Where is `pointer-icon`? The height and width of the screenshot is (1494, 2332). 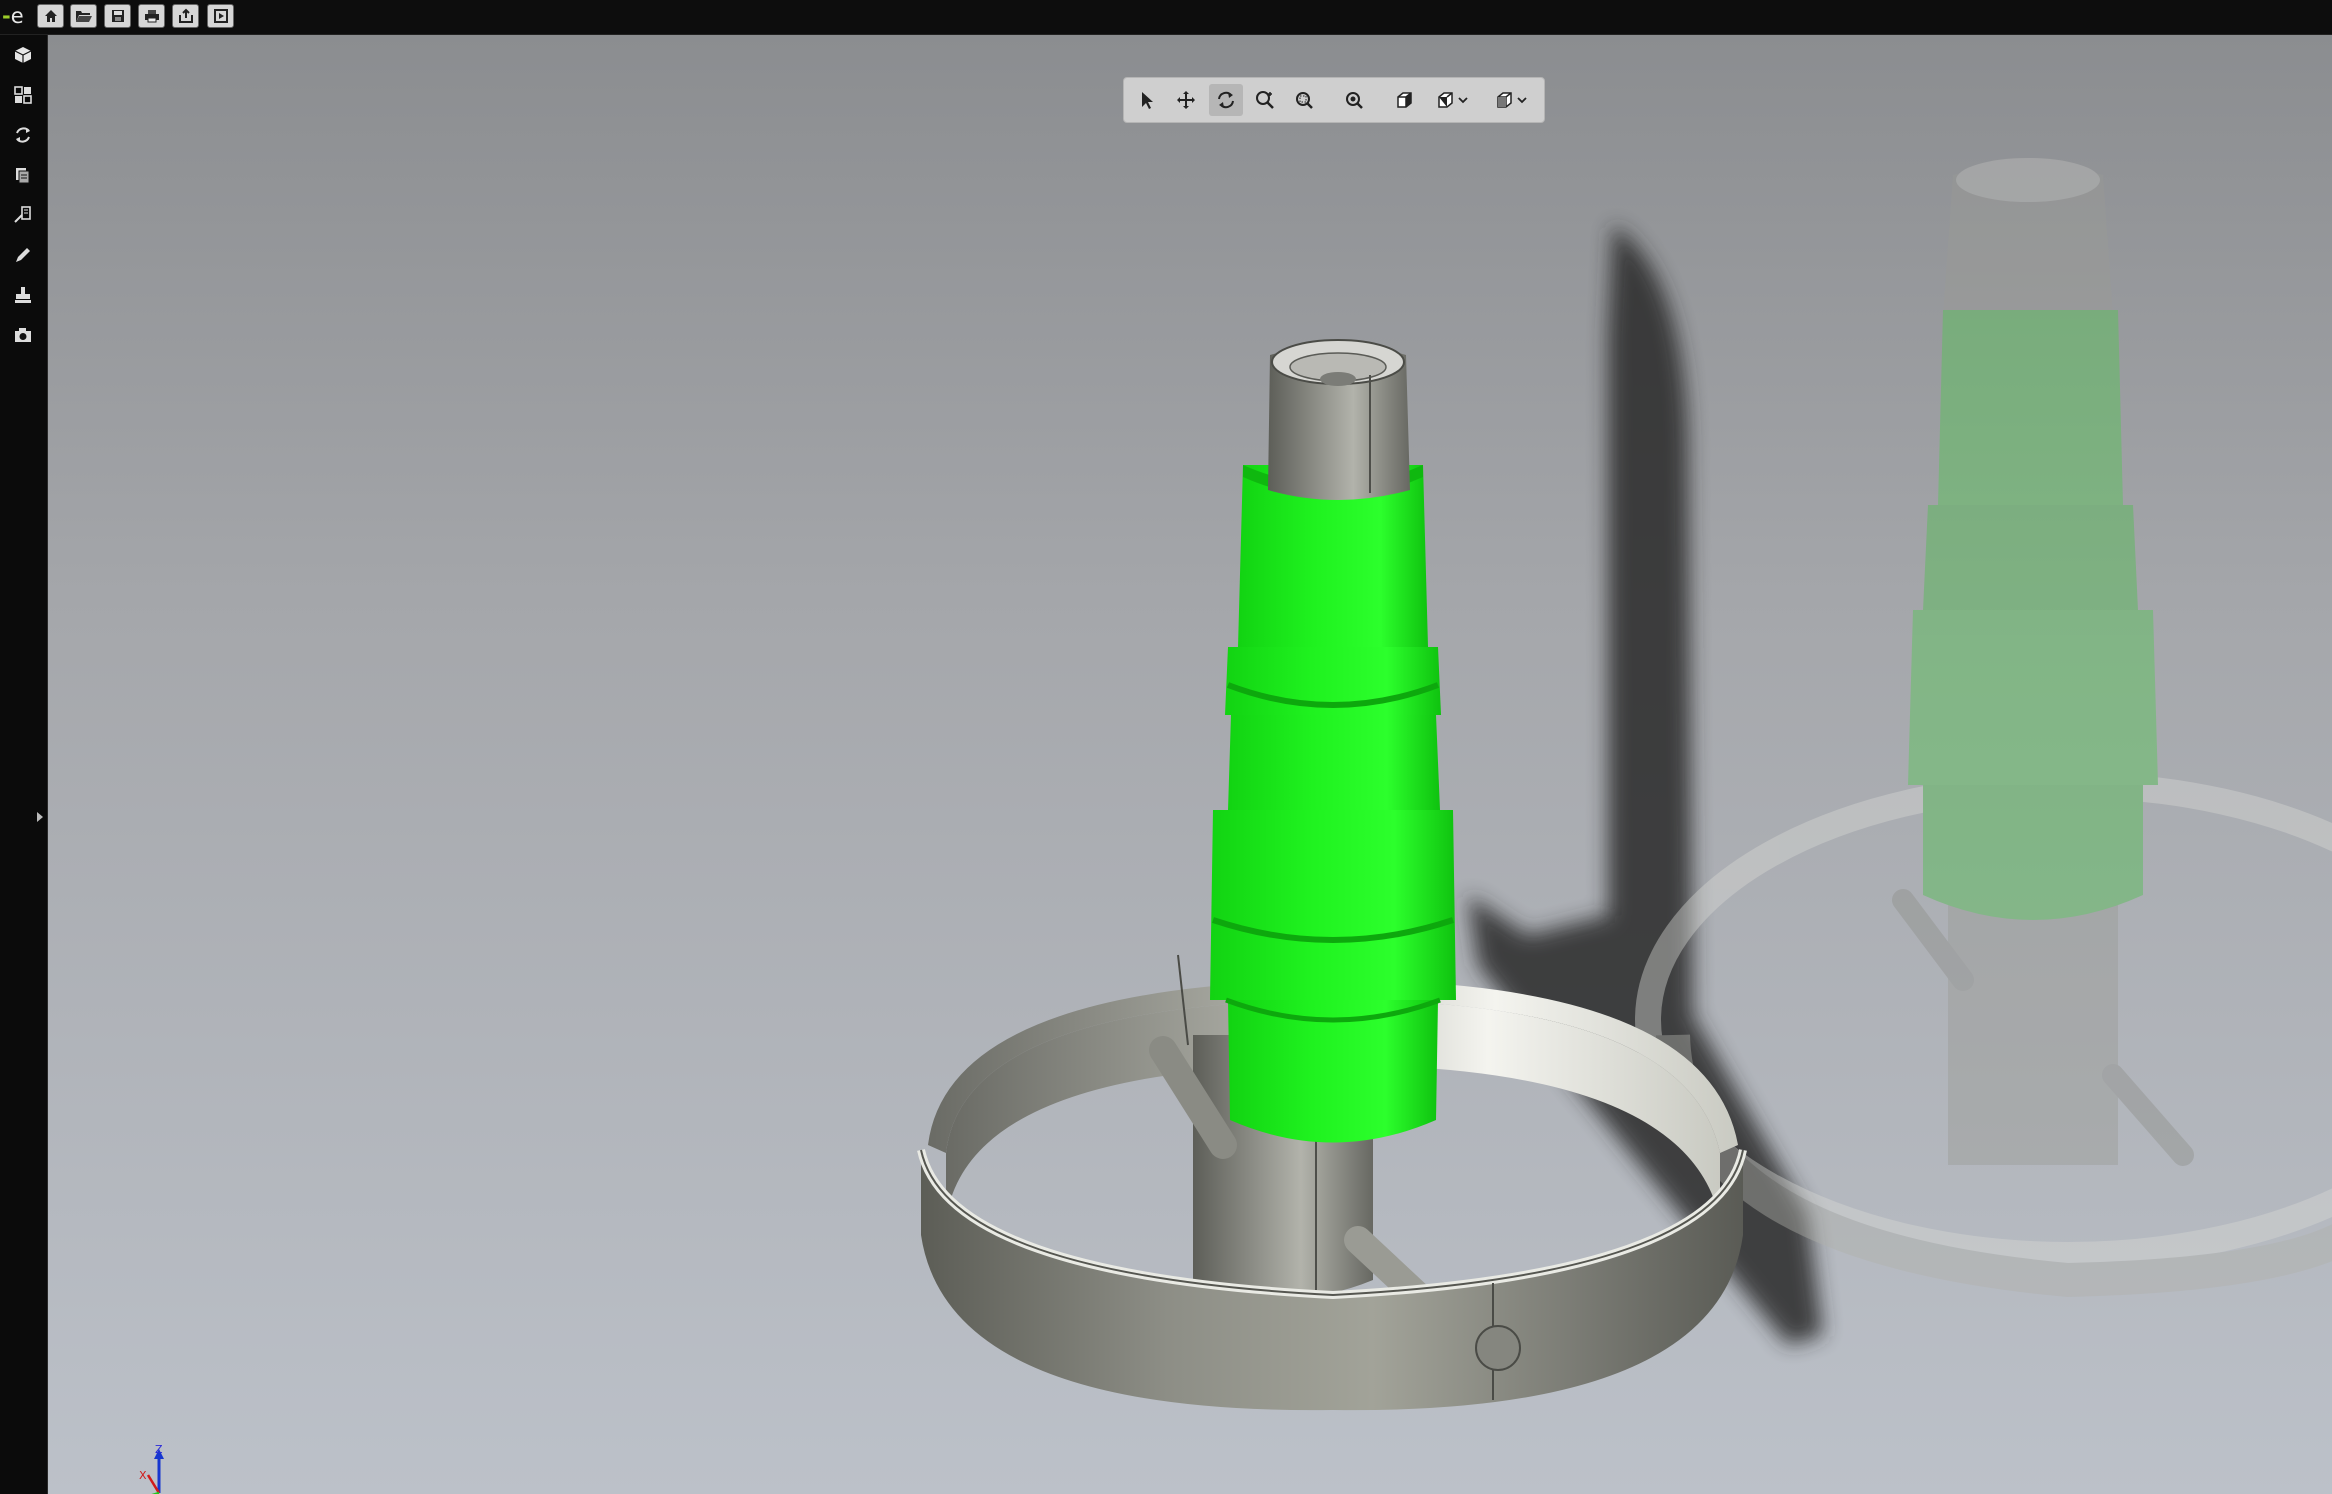 pointer-icon is located at coordinates (1147, 100).